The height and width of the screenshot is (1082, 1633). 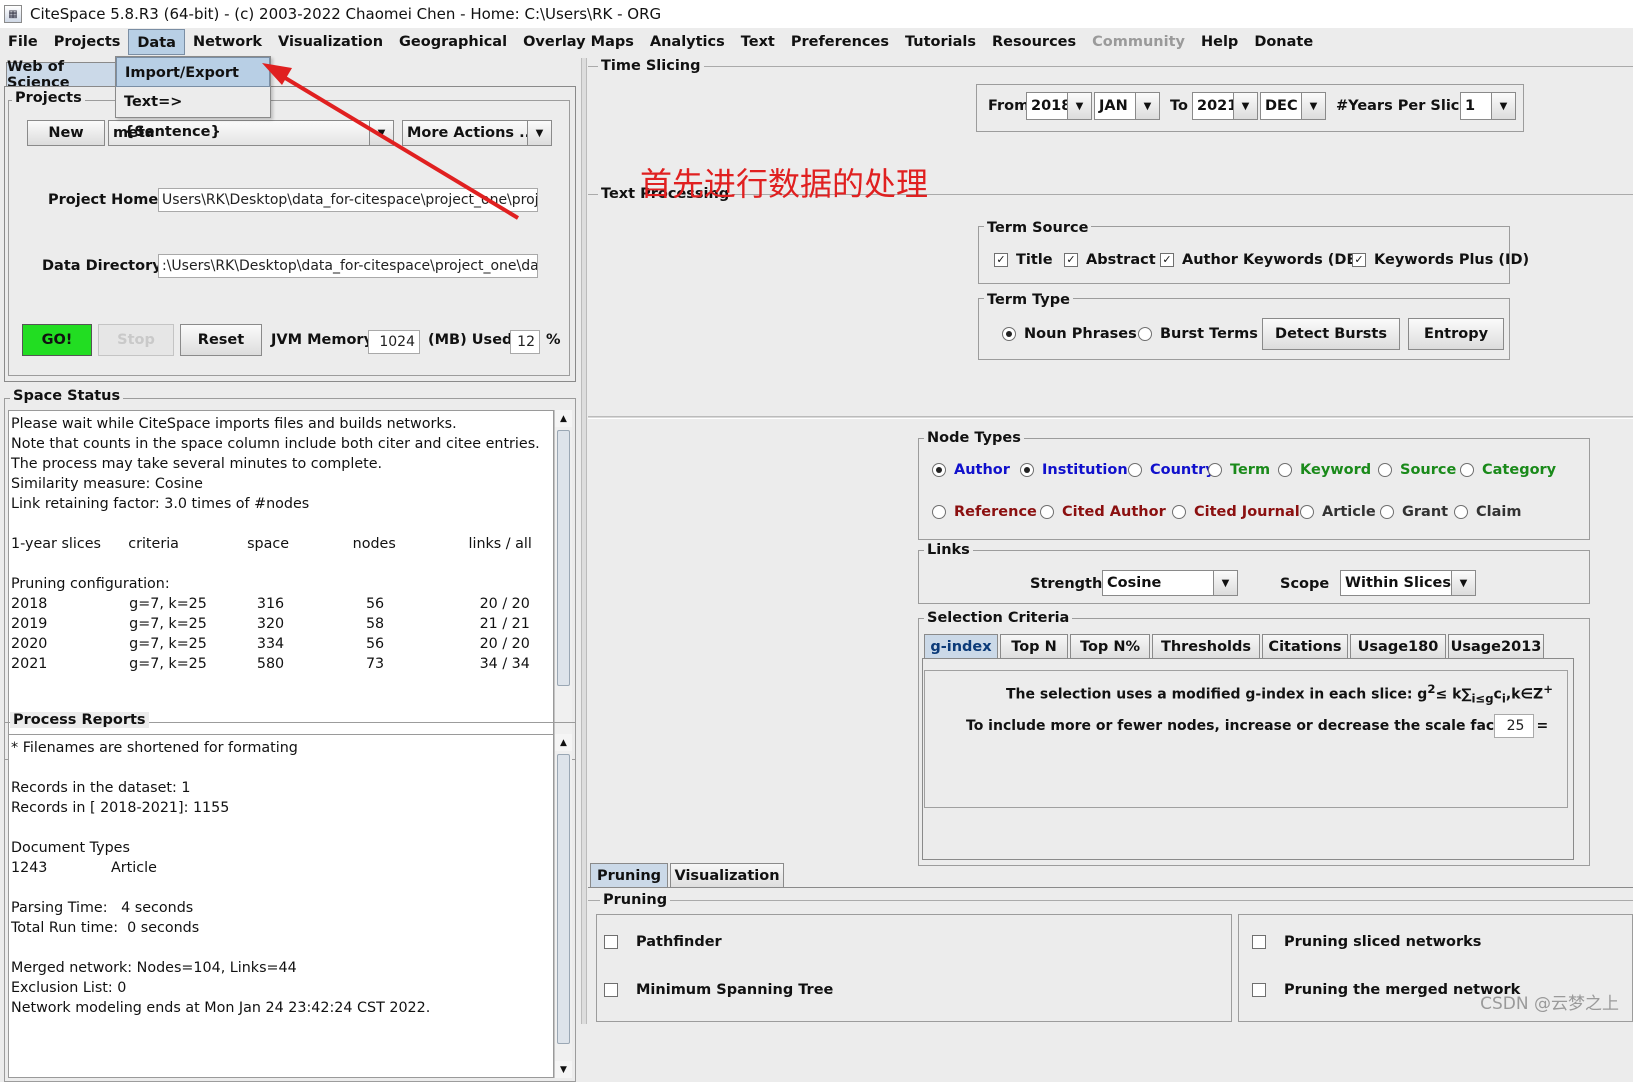 What do you see at coordinates (62, 74) in the screenshot?
I see `tab-web-of-science: Web of Science` at bounding box center [62, 74].